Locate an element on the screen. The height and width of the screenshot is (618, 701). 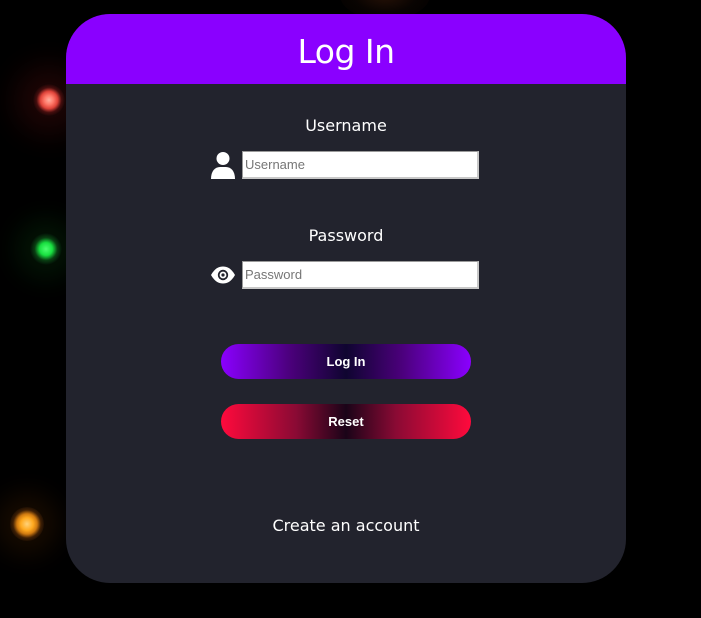
password-label: Password is located at coordinates (346, 235).